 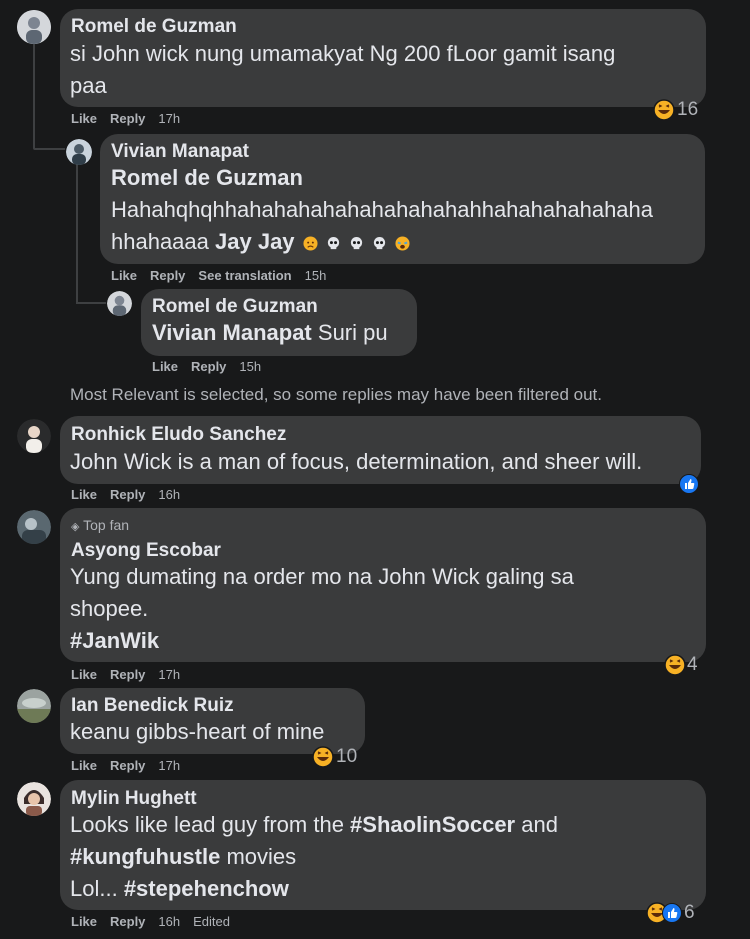 What do you see at coordinates (352, 332) in the screenshot?
I see `comment-text: Suri pu` at bounding box center [352, 332].